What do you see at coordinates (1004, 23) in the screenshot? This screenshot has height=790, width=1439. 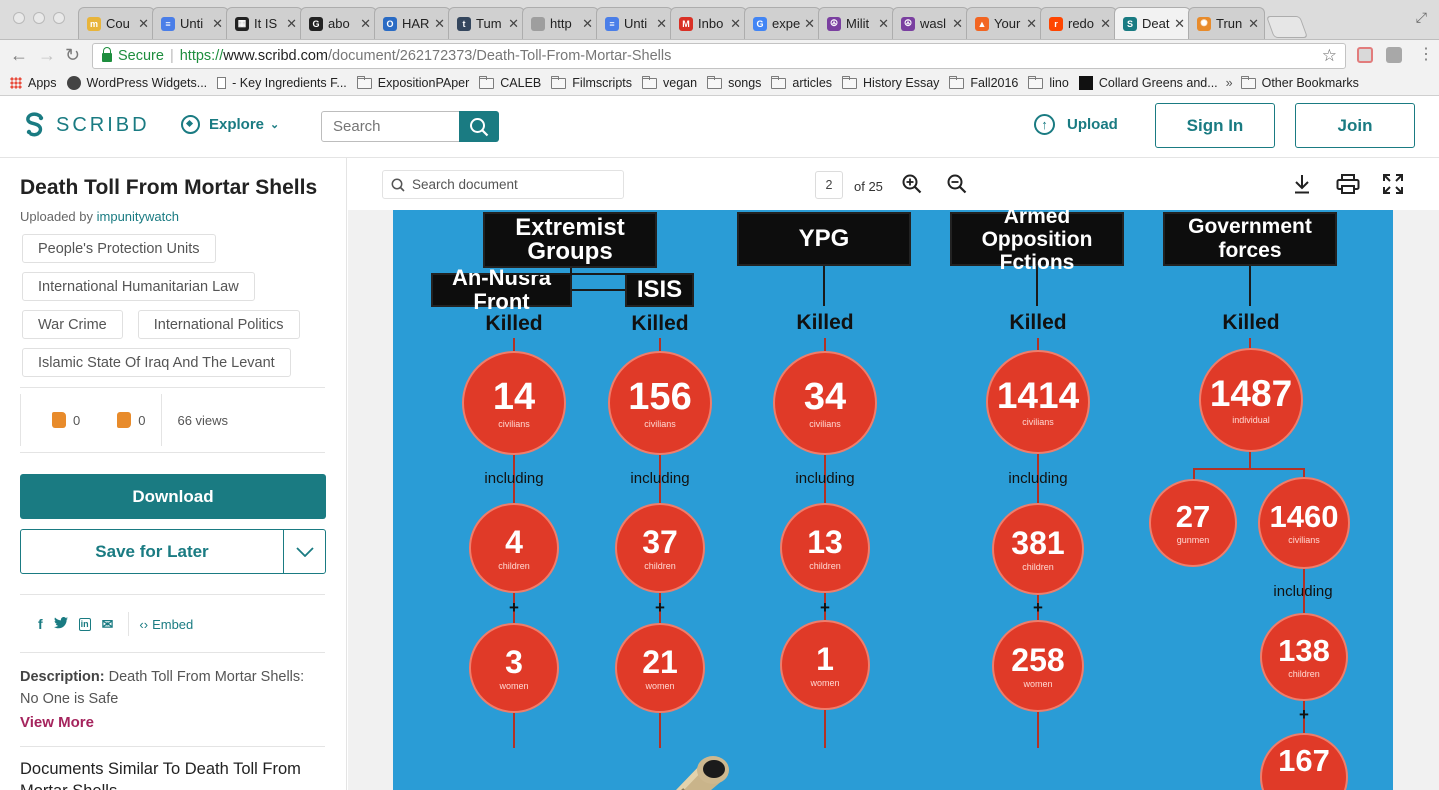 I see `browser-tab: ▲ Your ✕` at bounding box center [1004, 23].